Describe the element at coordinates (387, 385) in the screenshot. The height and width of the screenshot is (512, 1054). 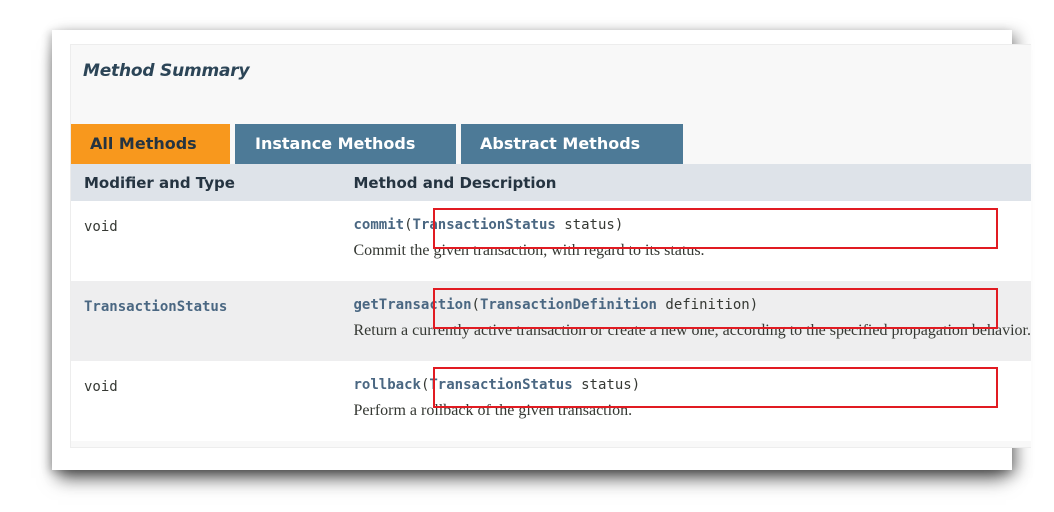
I see `method-link-rollback: rollback` at that location.